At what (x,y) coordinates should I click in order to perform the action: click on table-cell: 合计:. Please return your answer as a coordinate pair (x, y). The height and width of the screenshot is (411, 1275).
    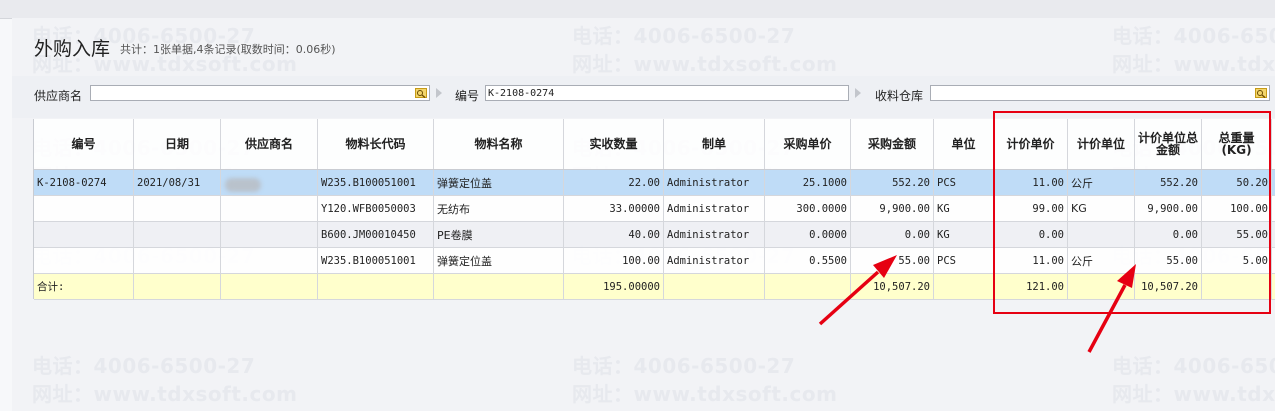
    Looking at the image, I should click on (84, 286).